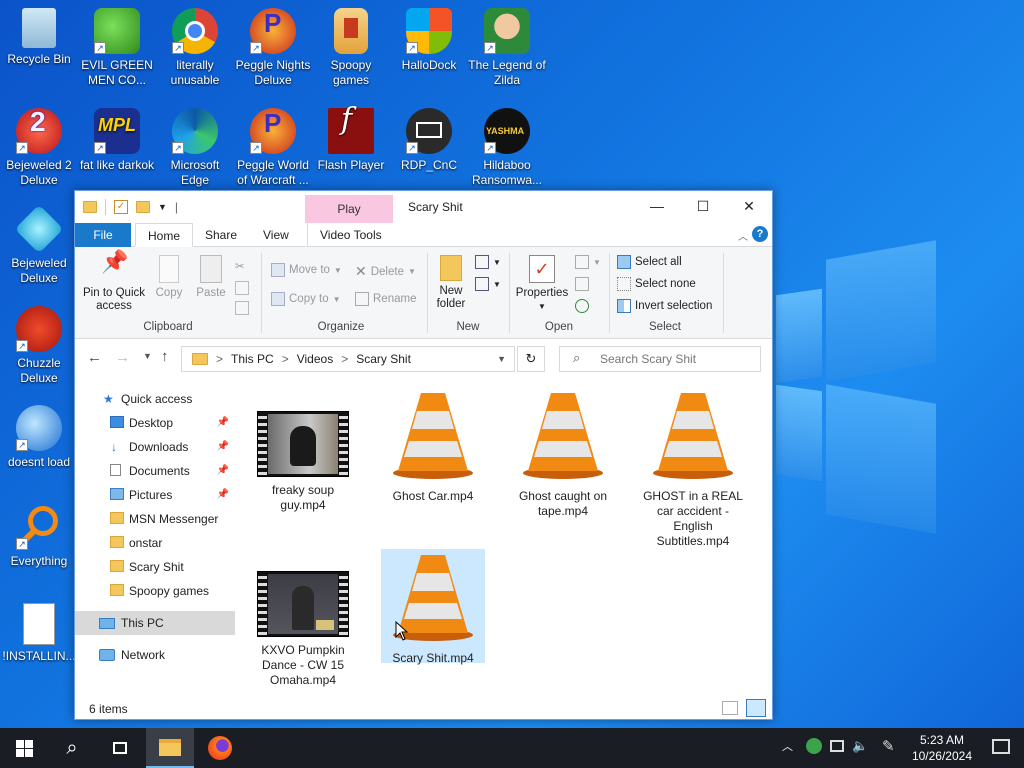 The width and height of the screenshot is (1024, 768). I want to click on nav-this-pc: This PC, so click(155, 623).